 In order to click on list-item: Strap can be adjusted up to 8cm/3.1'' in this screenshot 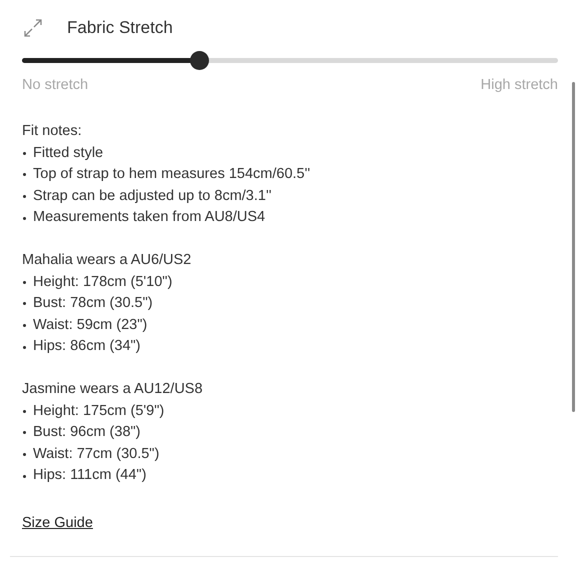, I will do `click(152, 196)`.